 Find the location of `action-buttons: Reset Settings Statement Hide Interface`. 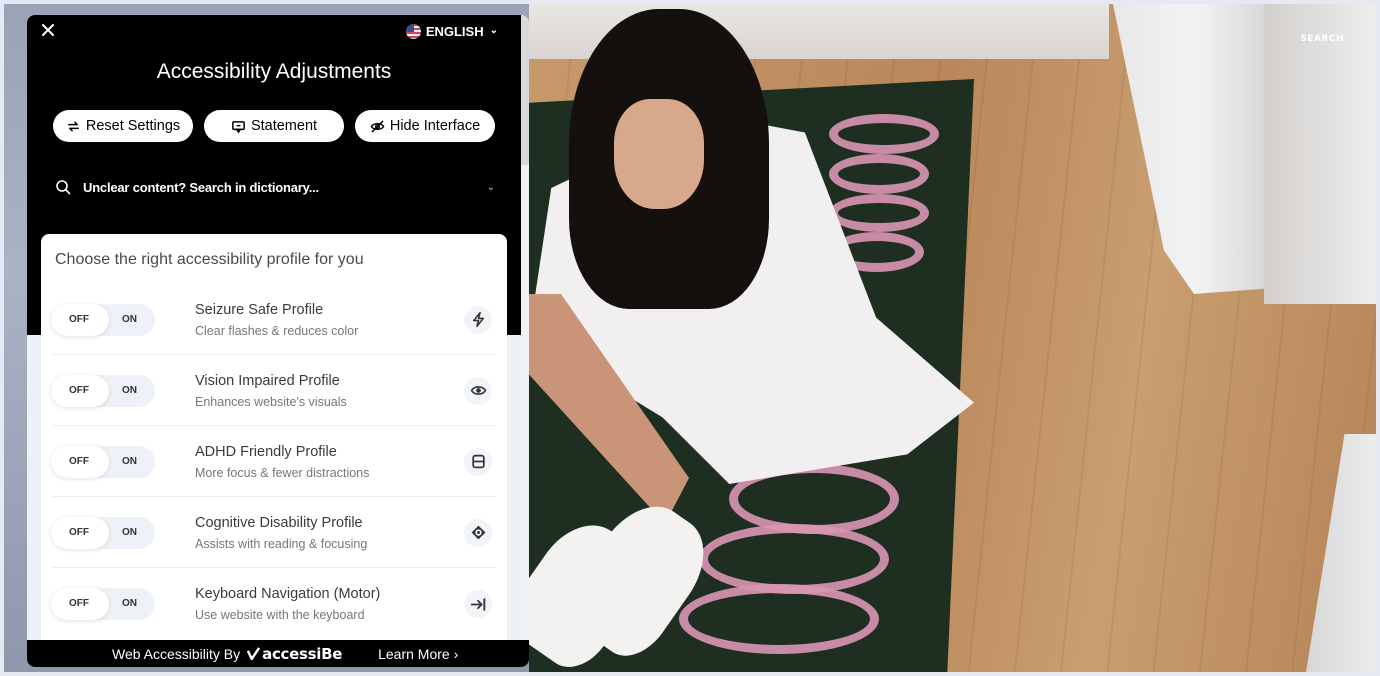

action-buttons: Reset Settings Statement Hide Interface is located at coordinates (274, 126).